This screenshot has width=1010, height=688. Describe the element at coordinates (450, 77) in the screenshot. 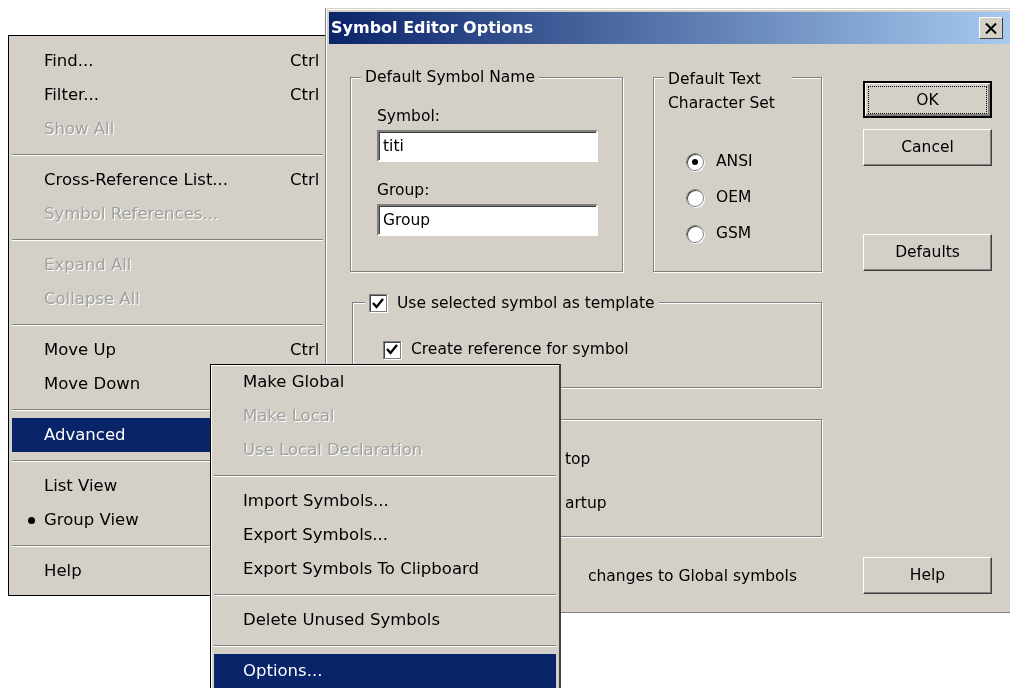

I see `group-title: Default Symbol Name` at that location.